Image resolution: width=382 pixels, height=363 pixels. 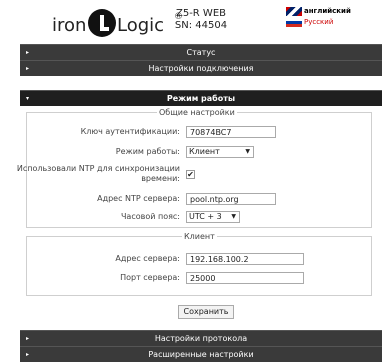 What do you see at coordinates (327, 11) in the screenshot?
I see `lang-english-label: английский` at bounding box center [327, 11].